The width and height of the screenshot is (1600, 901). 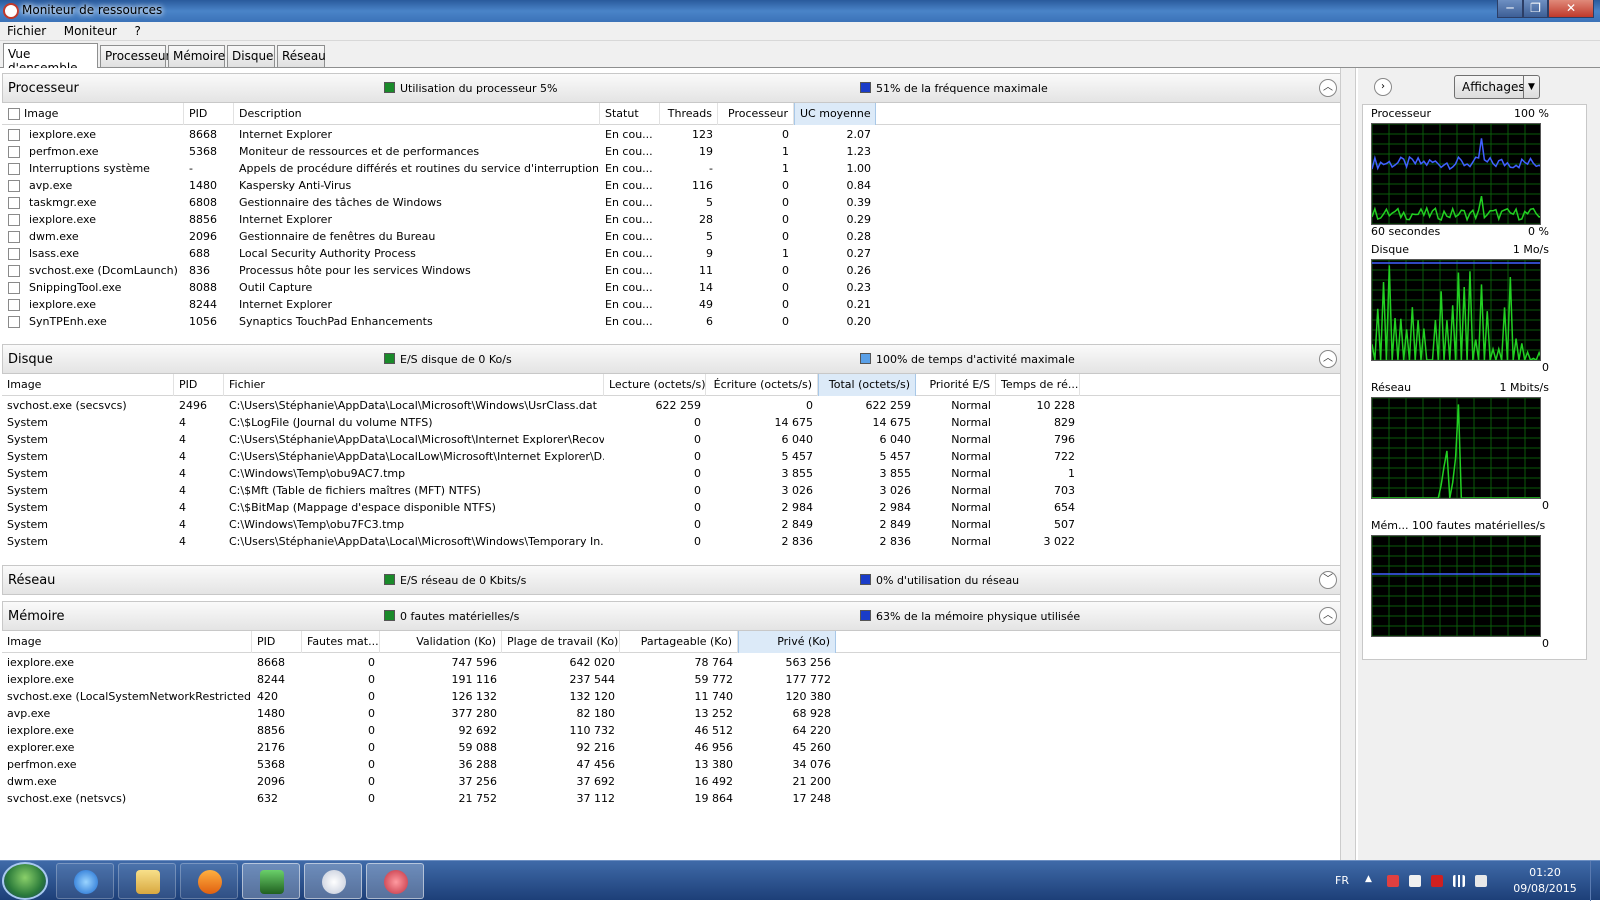 I want to click on tab-overview: Vue d'ensemble, so click(x=50, y=59).